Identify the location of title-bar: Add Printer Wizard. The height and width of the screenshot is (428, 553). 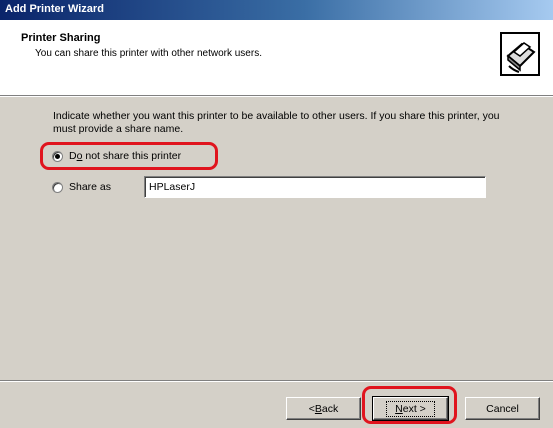
(276, 10).